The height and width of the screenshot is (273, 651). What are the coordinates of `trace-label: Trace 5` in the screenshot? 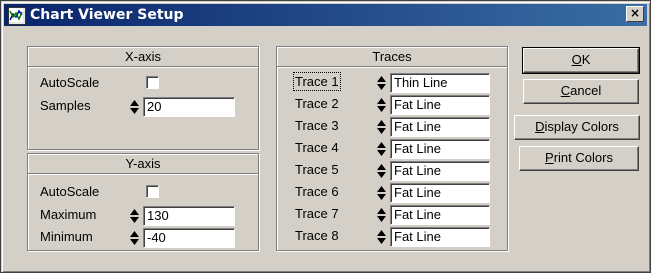 It's located at (317, 169).